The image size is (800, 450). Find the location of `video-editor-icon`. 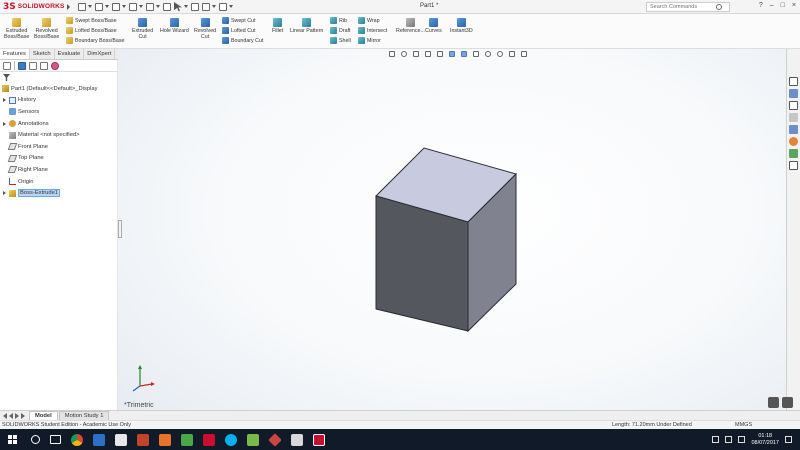

video-editor-icon is located at coordinates (143, 439).